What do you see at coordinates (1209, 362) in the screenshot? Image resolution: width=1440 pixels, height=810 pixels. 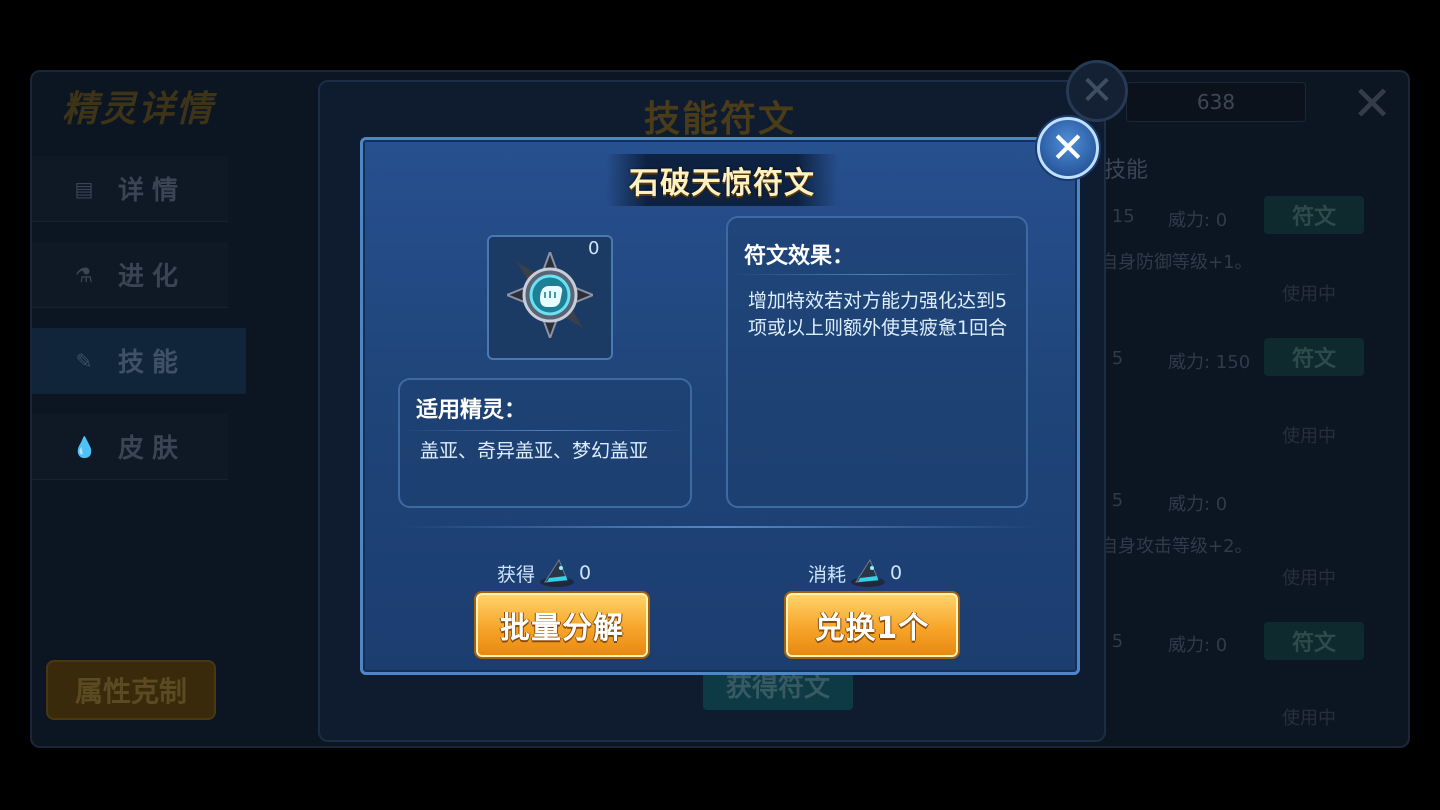 I see `skill-power: 威力: 150` at bounding box center [1209, 362].